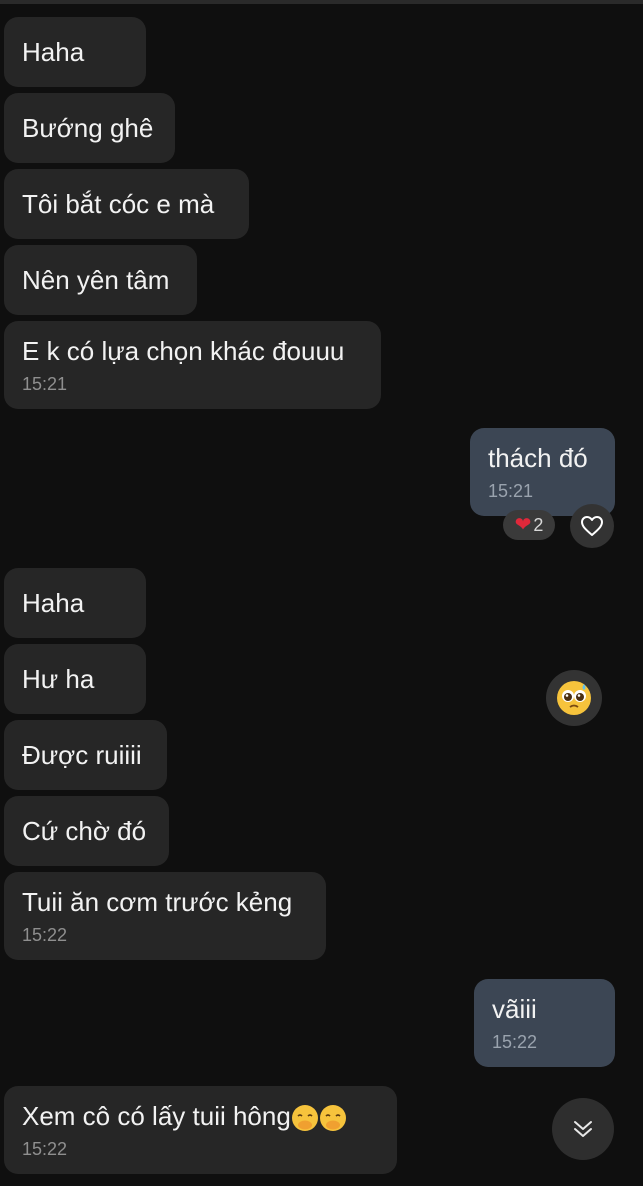  What do you see at coordinates (96, 280) in the screenshot?
I see `message-text: Nên yên tâm` at bounding box center [96, 280].